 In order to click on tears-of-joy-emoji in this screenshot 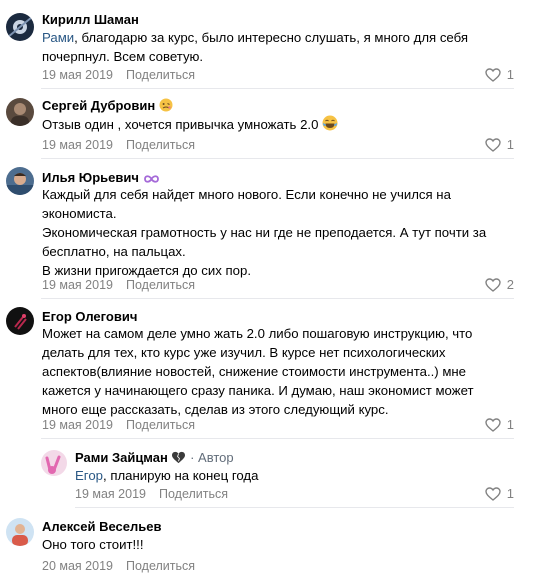, I will do `click(330, 123)`.